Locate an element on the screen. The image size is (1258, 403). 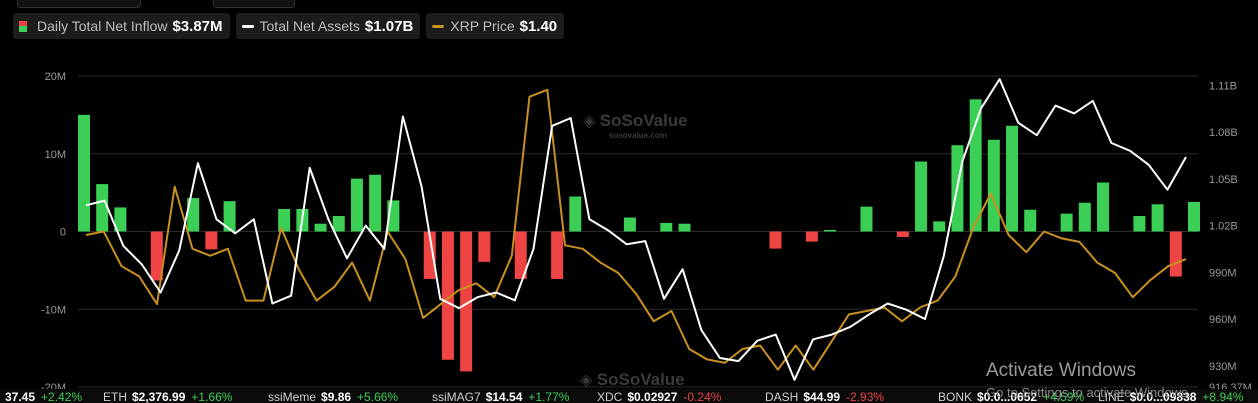
y-left-tick-label: -10M is located at coordinates (53, 310).